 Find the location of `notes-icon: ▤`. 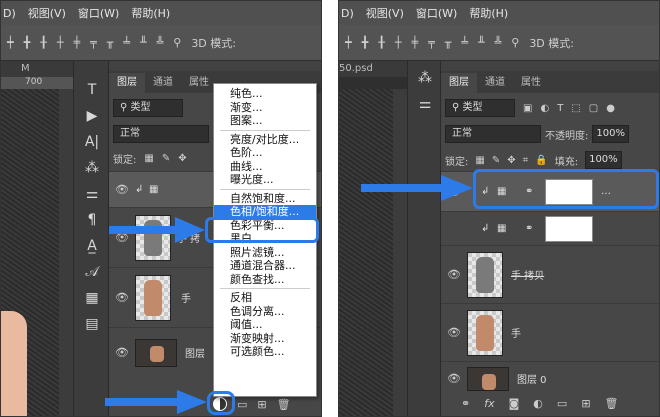

notes-icon: ▤ is located at coordinates (92, 324).